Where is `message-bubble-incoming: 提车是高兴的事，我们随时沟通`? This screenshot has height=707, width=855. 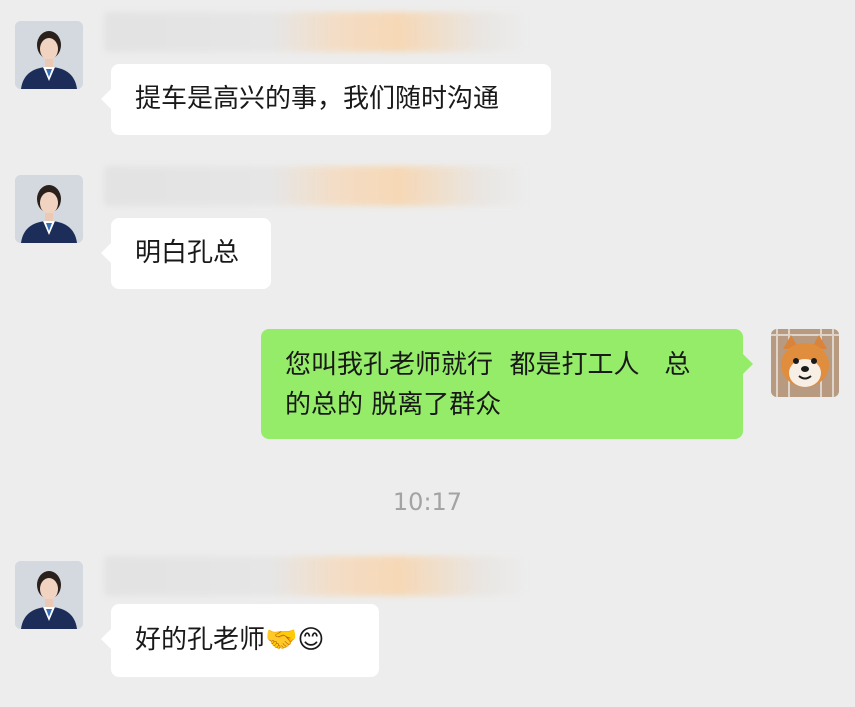 message-bubble-incoming: 提车是高兴的事，我们随时沟通 is located at coordinates (326, 99).